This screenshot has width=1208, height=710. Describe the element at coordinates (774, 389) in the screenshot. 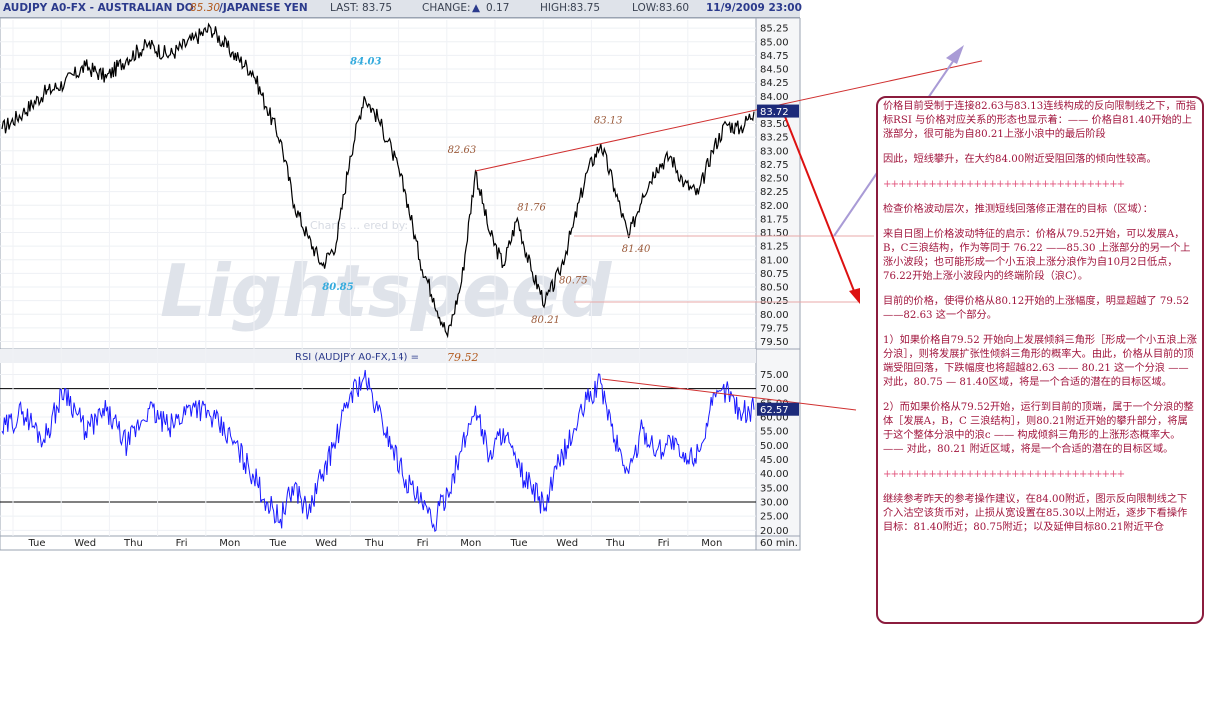

I see `rsi-tick-label: 70.00` at that location.